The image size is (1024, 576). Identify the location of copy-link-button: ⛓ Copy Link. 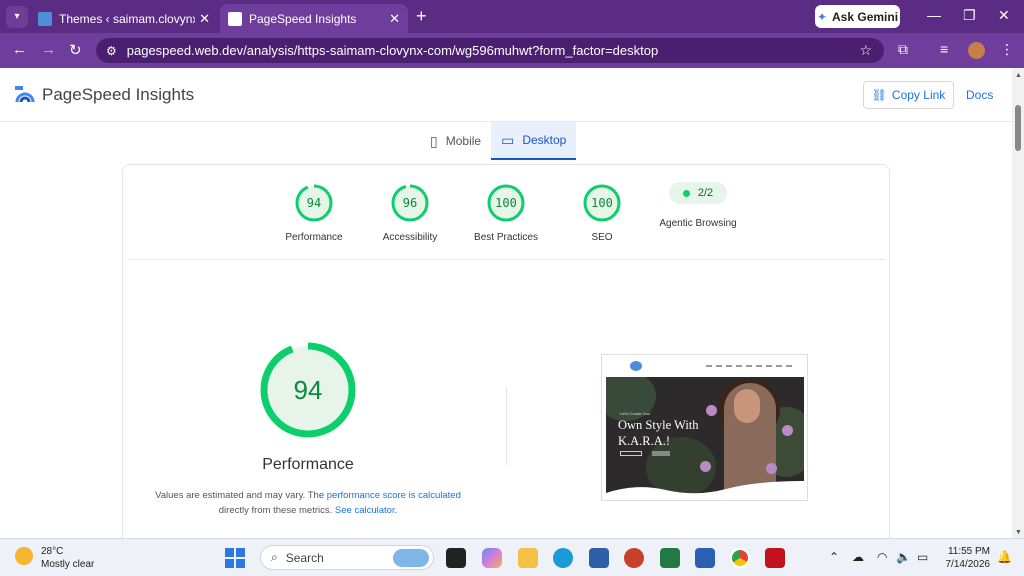
(908, 95).